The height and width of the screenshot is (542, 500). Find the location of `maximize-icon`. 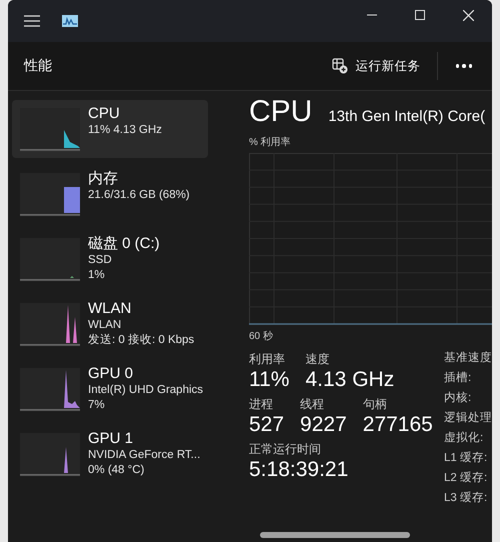

maximize-icon is located at coordinates (420, 15).